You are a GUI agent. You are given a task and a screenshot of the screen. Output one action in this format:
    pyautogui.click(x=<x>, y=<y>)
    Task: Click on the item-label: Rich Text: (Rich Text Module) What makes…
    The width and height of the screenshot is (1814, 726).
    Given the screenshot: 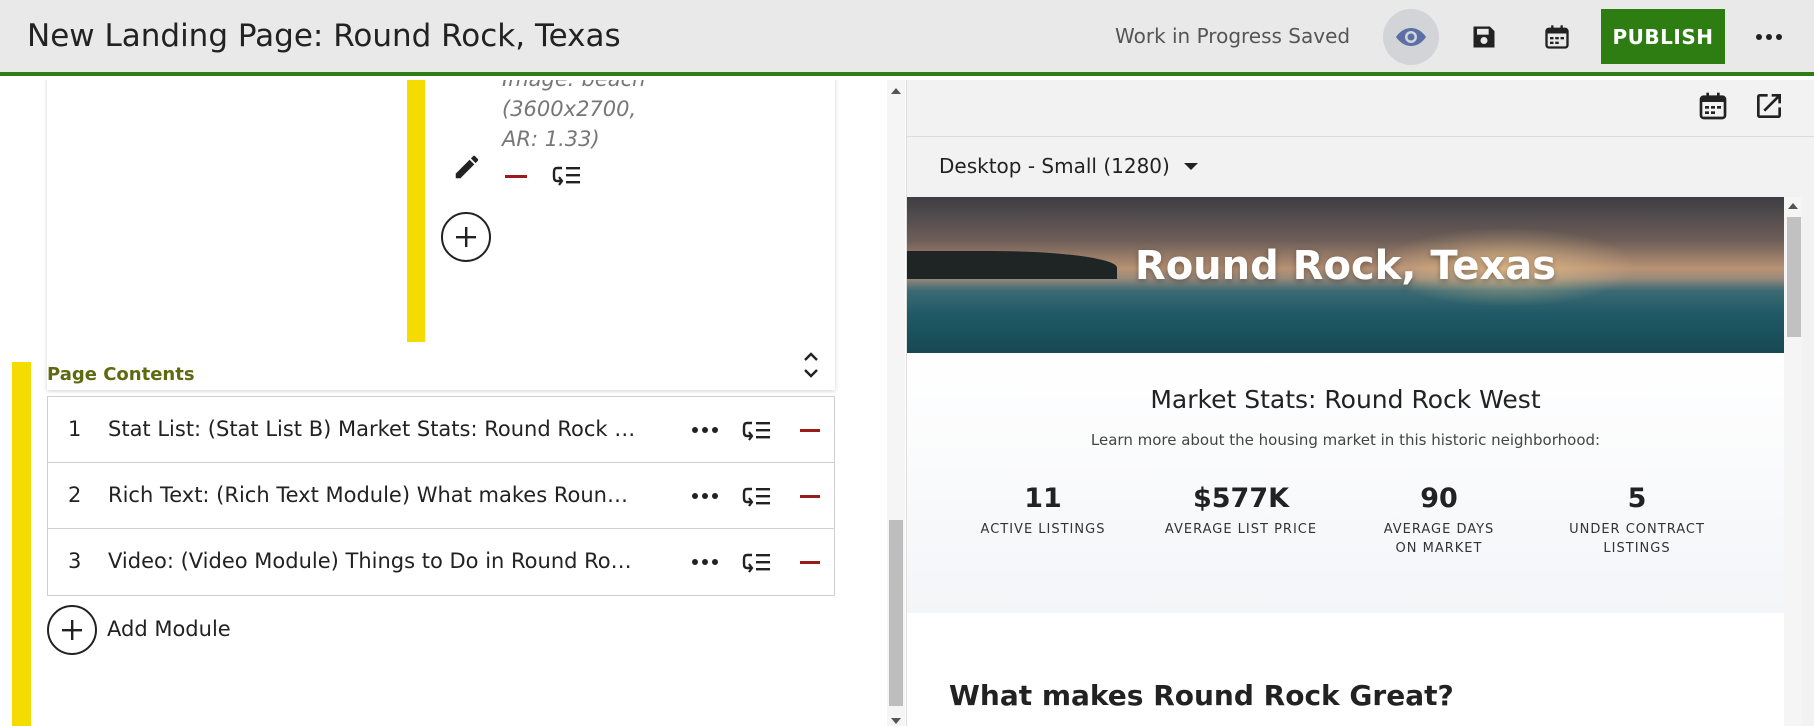 What is the action you would take?
    pyautogui.click(x=373, y=495)
    